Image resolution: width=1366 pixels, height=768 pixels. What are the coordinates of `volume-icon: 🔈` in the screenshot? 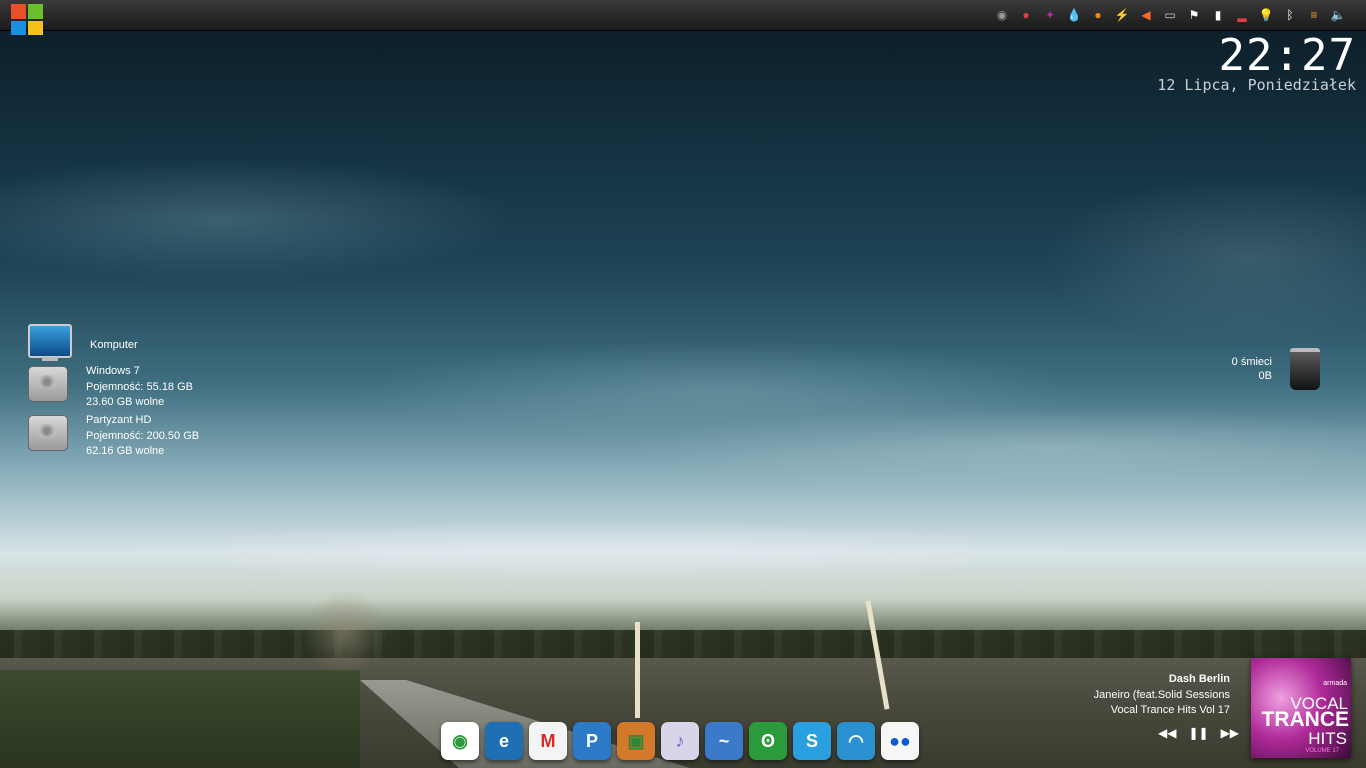 It's located at (1338, 15).